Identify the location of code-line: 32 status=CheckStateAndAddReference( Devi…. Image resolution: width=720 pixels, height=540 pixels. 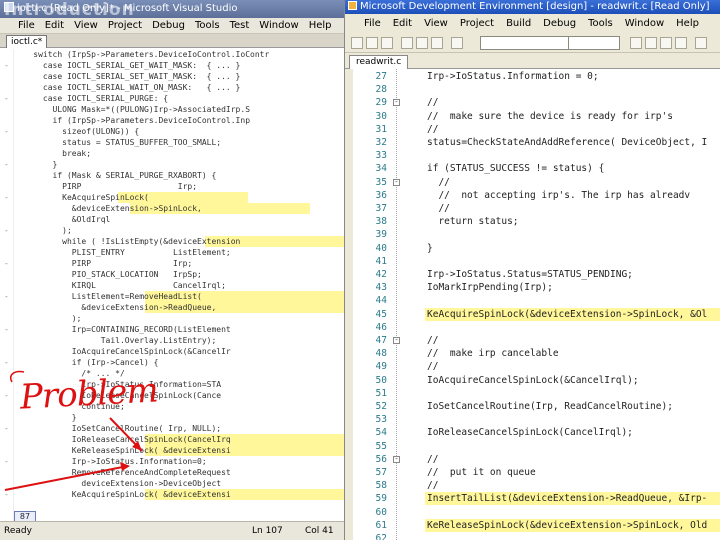
(532, 142).